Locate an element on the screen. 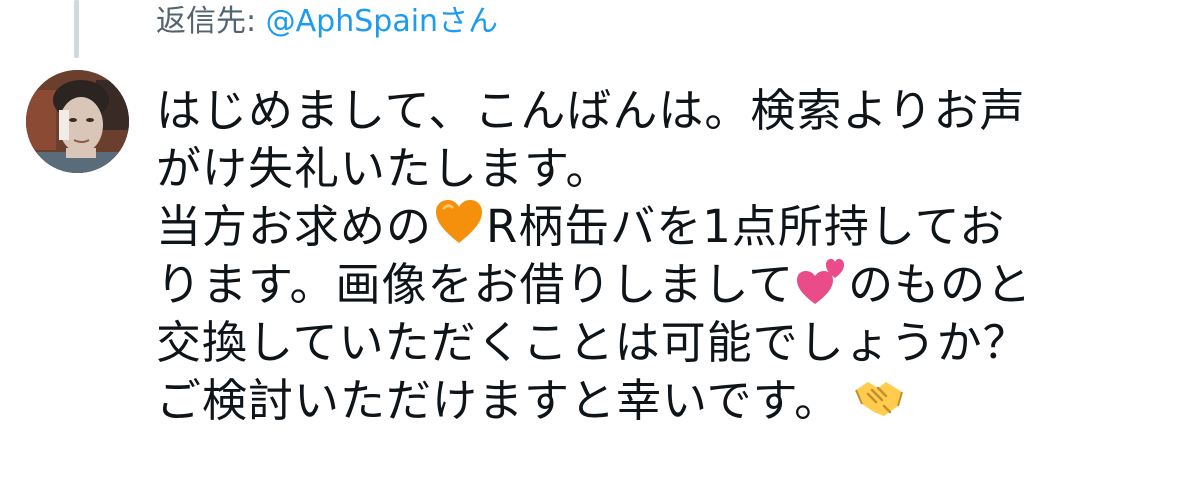 The width and height of the screenshot is (1178, 494). tweet-line: ります。画像をお借りしまして のものと is located at coordinates (661, 285).